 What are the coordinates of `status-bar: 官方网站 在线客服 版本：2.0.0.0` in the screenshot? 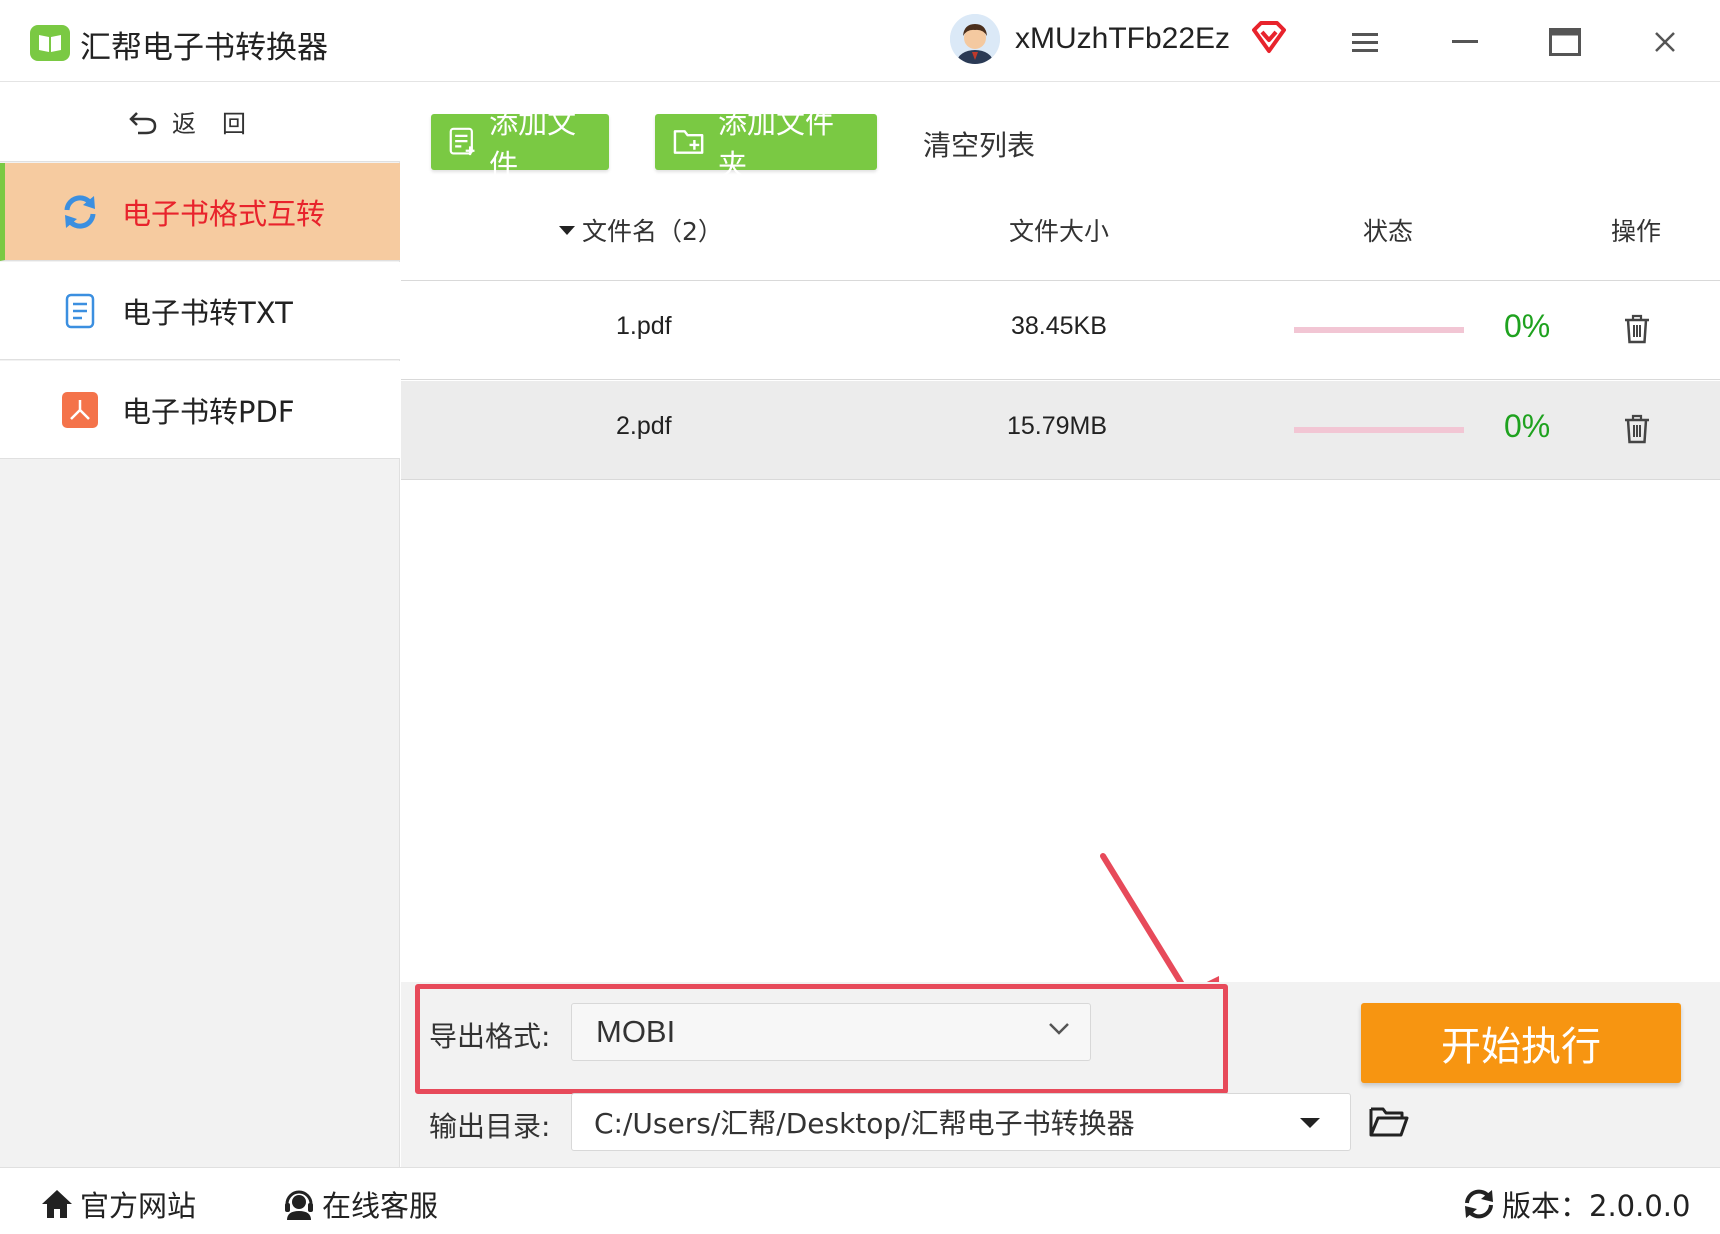 It's located at (860, 1200).